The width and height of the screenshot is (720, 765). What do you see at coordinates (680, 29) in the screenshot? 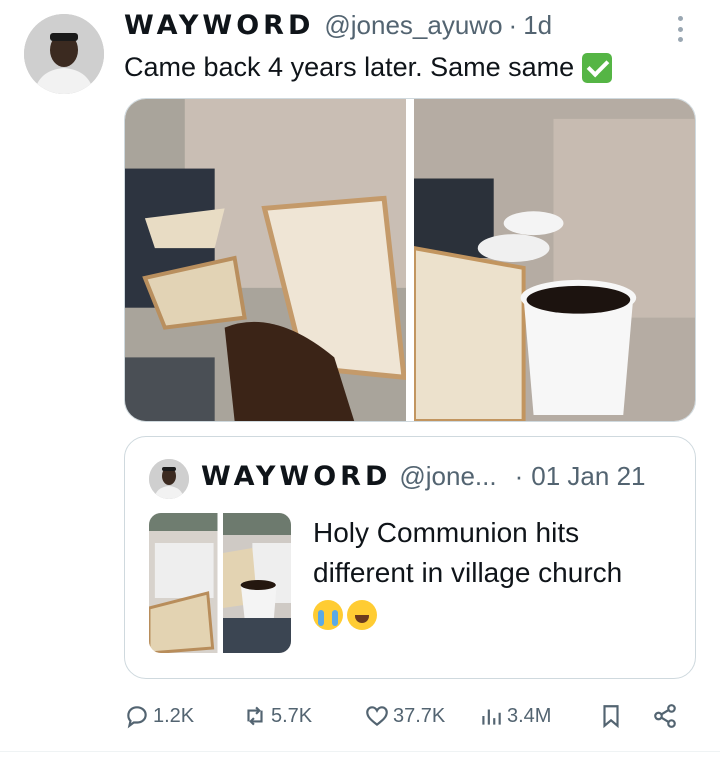
I see `more-options-icon` at bounding box center [680, 29].